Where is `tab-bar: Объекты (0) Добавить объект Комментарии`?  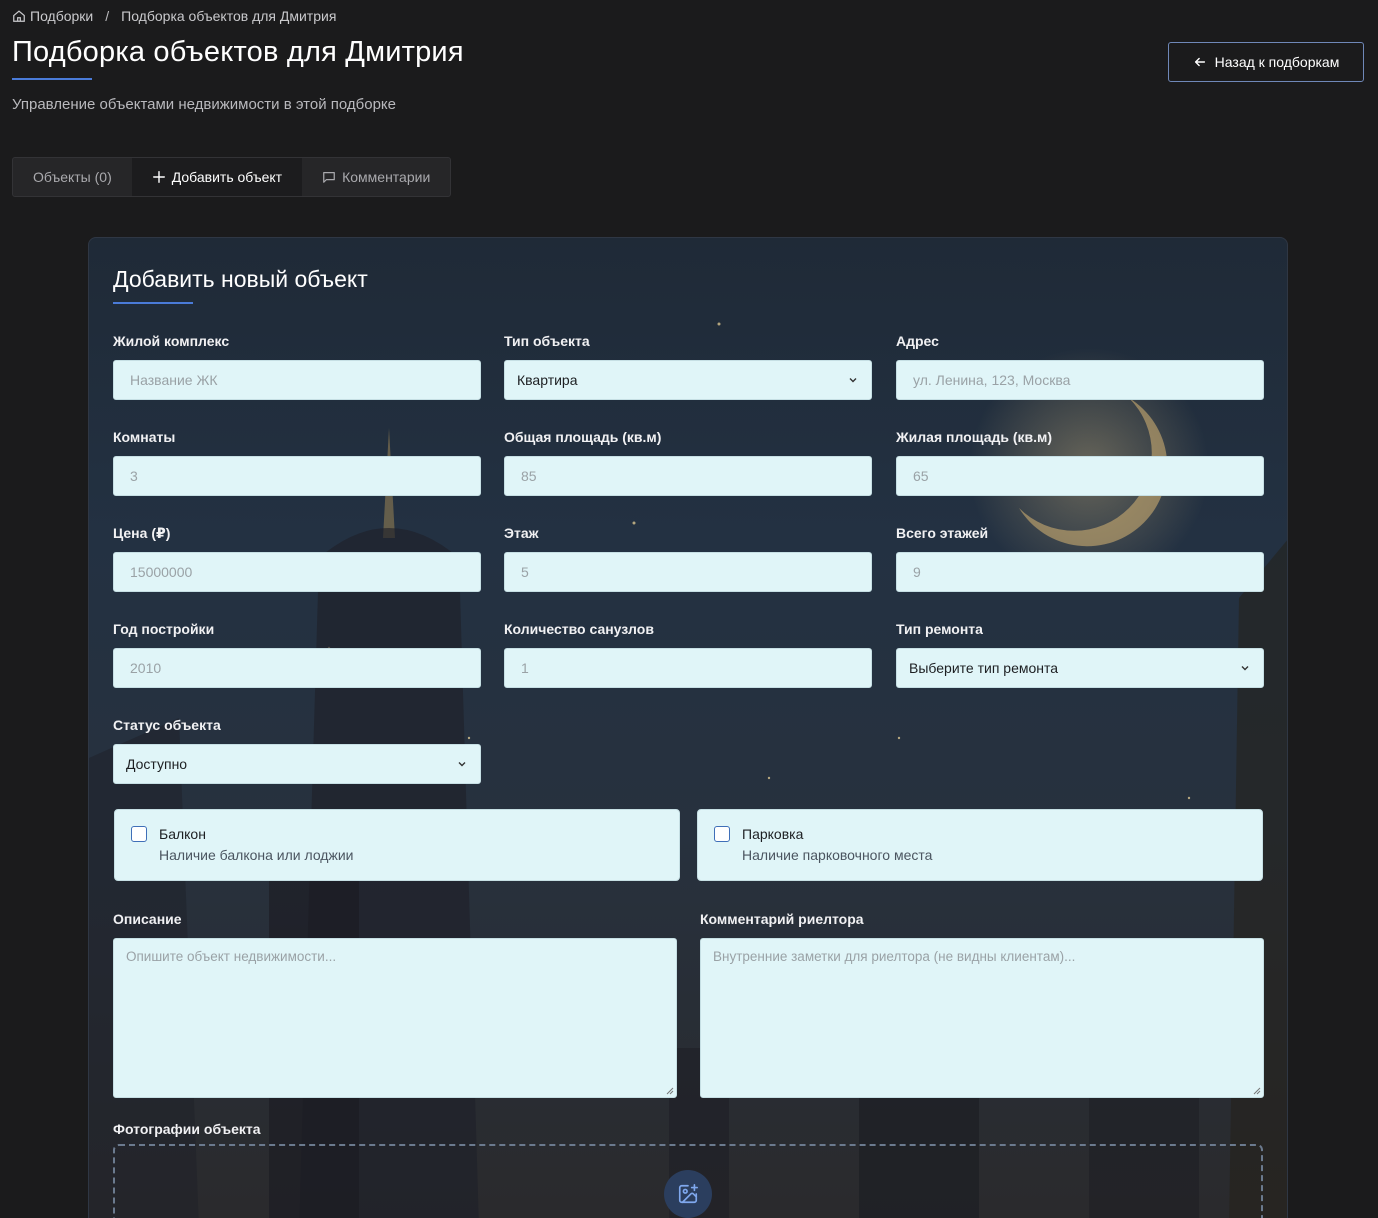
tab-bar: Объекты (0) Добавить объект Комментарии is located at coordinates (232, 177).